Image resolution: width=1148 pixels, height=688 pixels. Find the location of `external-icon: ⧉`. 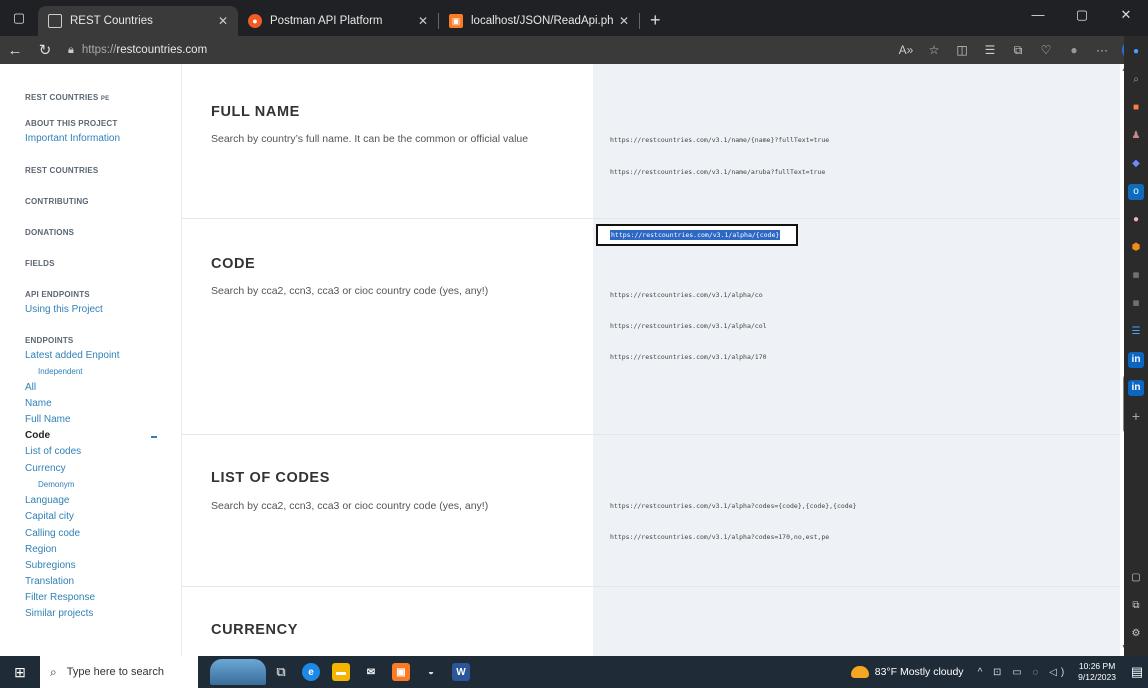

external-icon: ⧉ is located at coordinates (1136, 606).